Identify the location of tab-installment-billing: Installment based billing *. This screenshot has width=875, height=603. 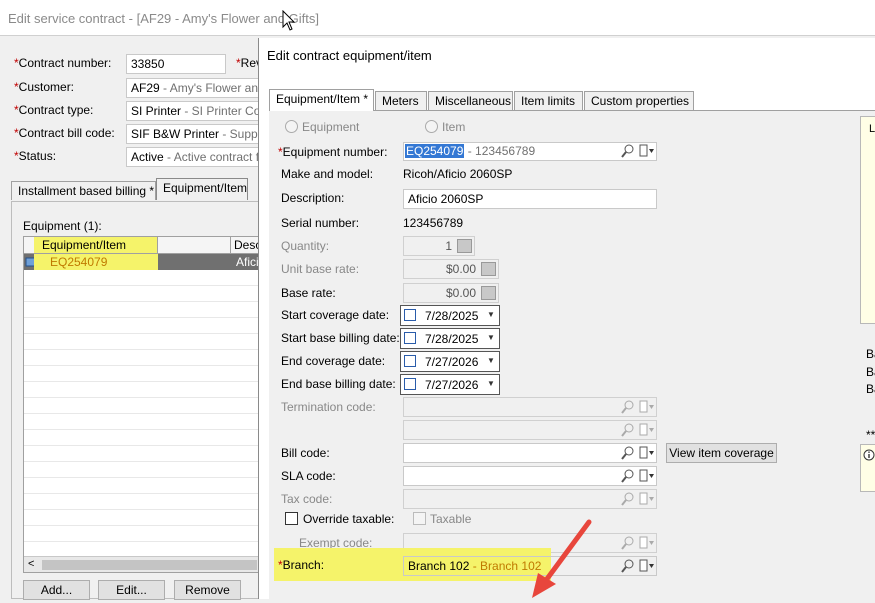
(83, 190).